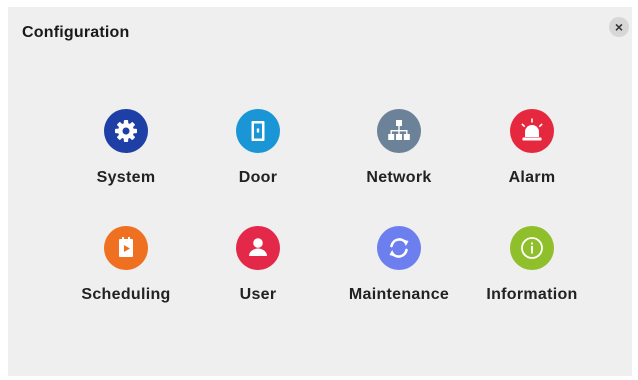 The height and width of the screenshot is (380, 638). I want to click on tile-label: Network, so click(399, 177).